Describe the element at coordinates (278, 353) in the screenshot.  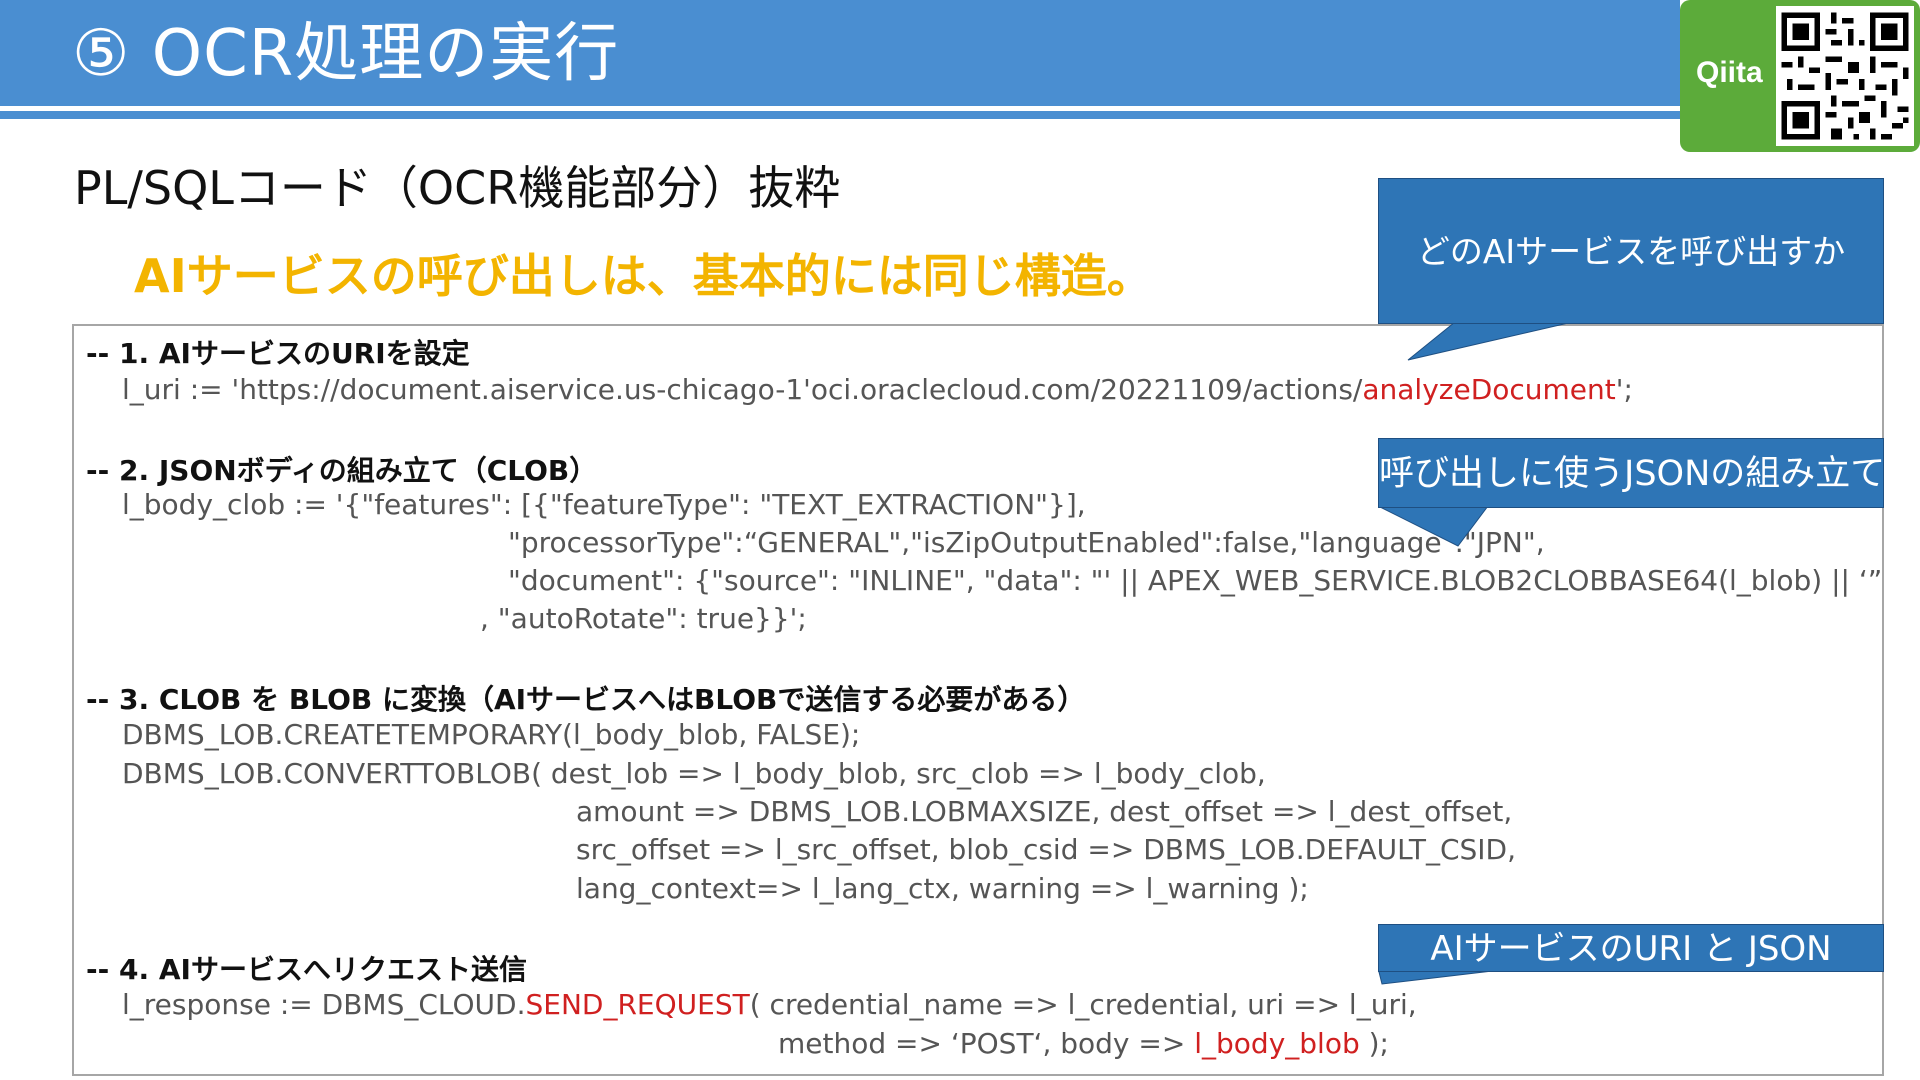
I see `section-1-header: -- 1. AIサービスのURIを設定` at that location.